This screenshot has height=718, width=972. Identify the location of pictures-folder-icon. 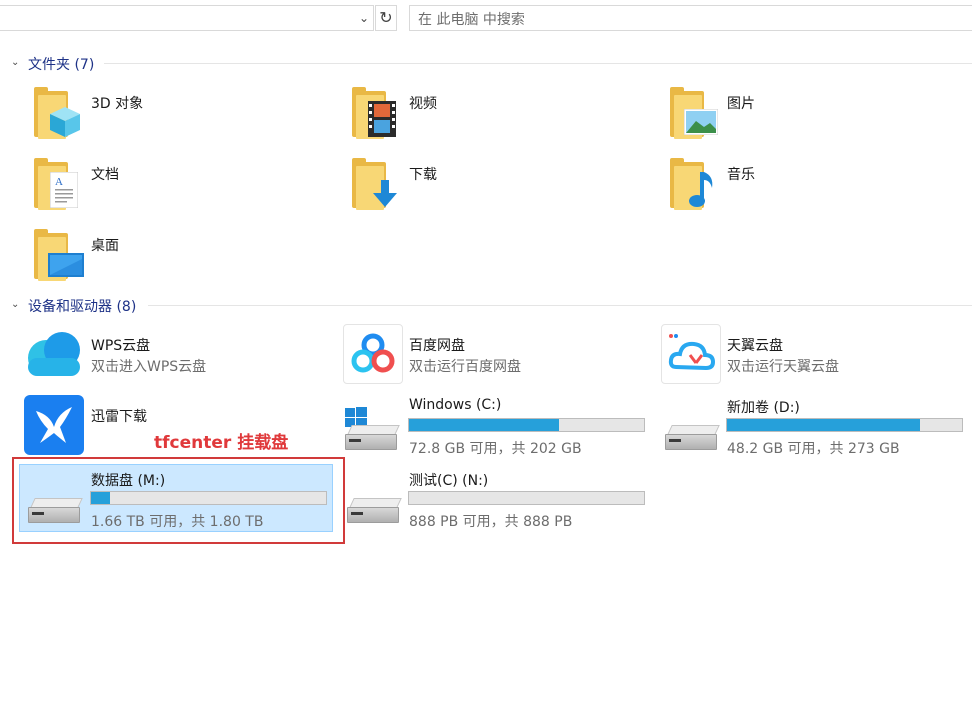
(696, 114).